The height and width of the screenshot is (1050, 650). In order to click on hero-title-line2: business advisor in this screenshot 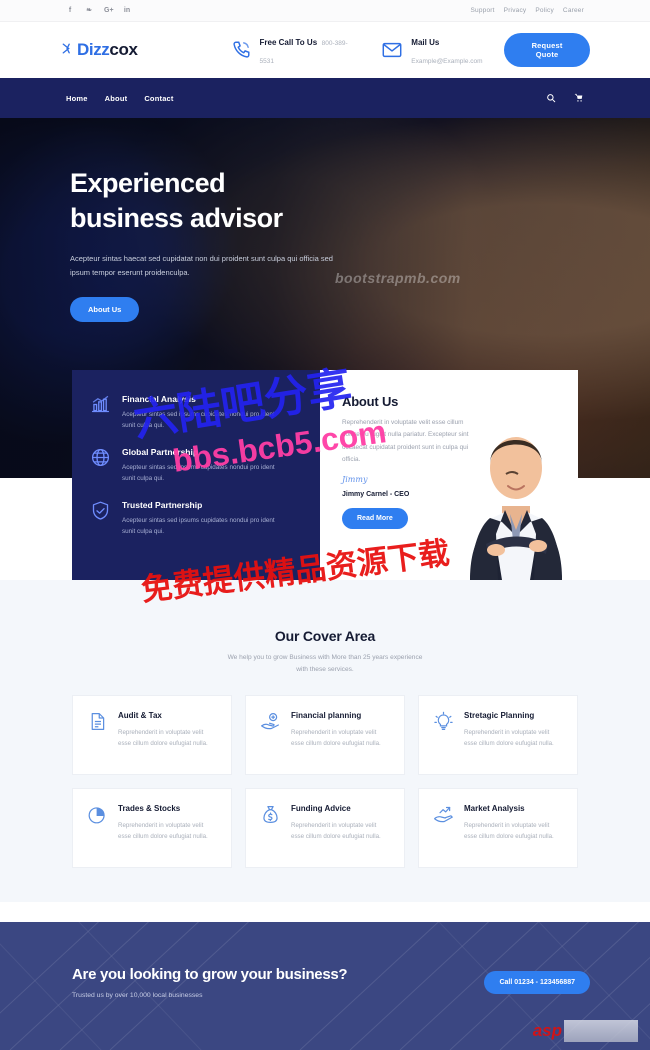, I will do `click(176, 217)`.